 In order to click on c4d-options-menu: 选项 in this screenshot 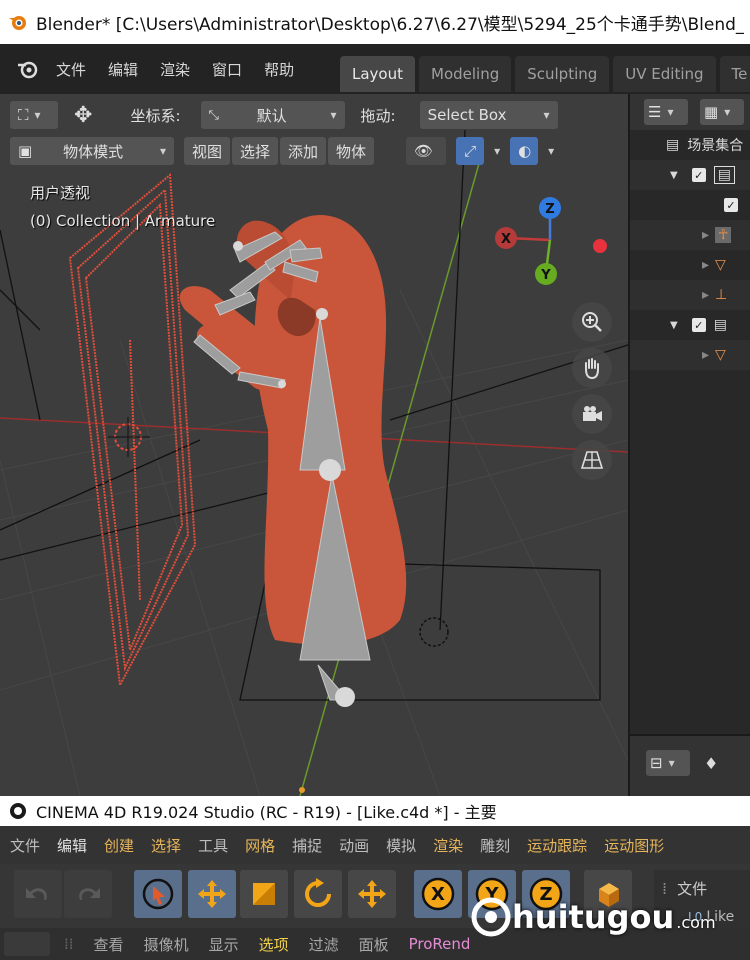, I will do `click(274, 944)`.